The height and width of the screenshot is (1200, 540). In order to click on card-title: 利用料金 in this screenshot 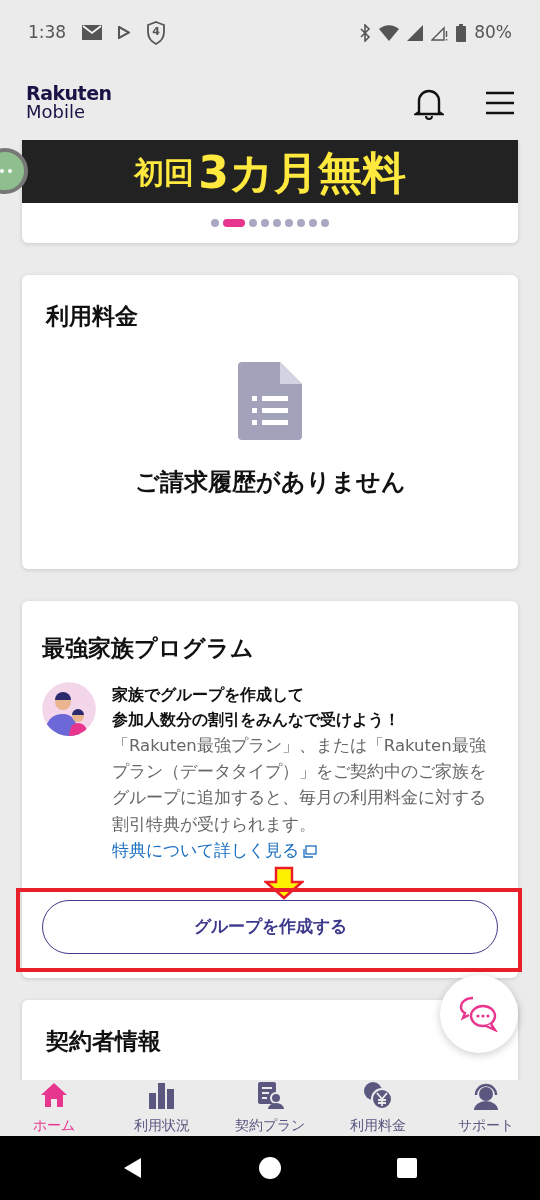, I will do `click(92, 316)`.